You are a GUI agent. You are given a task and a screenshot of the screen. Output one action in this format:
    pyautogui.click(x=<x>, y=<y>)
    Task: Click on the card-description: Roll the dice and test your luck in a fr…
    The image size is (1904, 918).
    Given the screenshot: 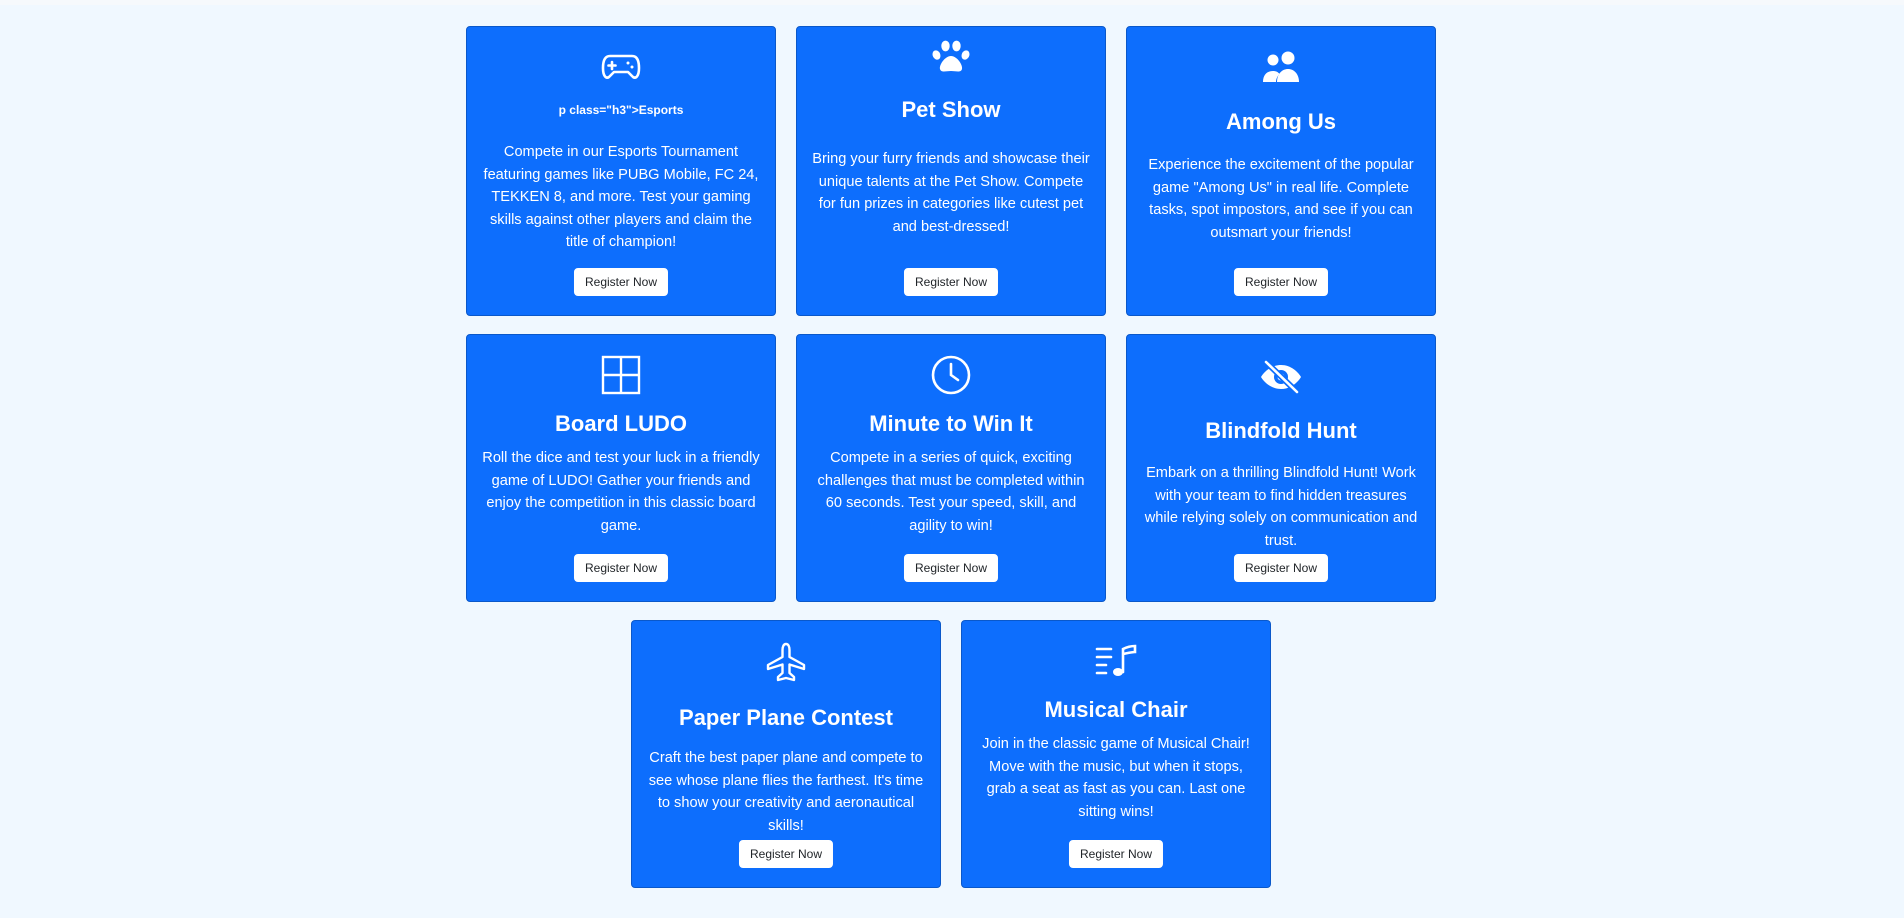 What is the action you would take?
    pyautogui.click(x=621, y=492)
    